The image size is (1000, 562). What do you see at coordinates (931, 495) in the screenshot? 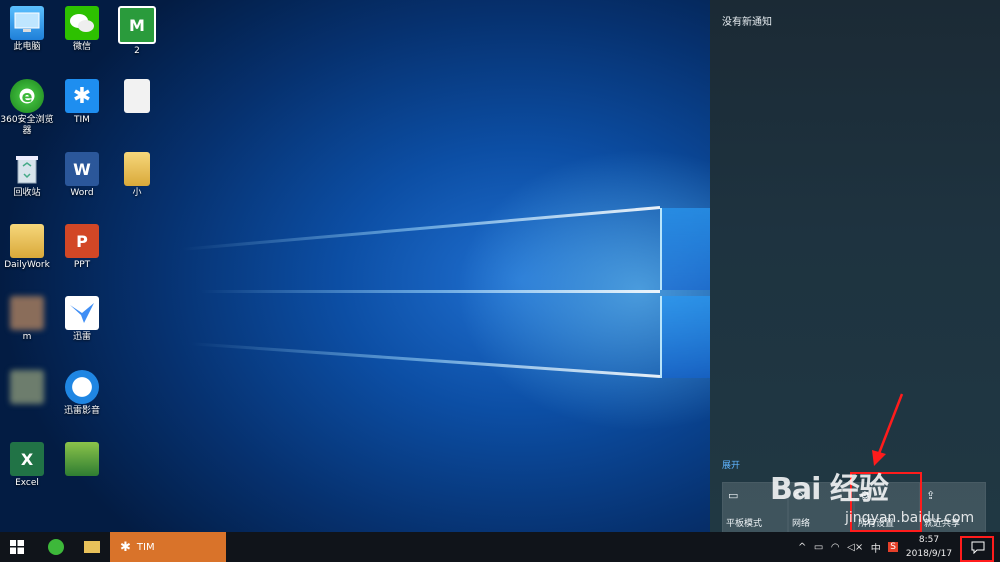
I see `nearby-share-icon: ⇪` at bounding box center [931, 495].